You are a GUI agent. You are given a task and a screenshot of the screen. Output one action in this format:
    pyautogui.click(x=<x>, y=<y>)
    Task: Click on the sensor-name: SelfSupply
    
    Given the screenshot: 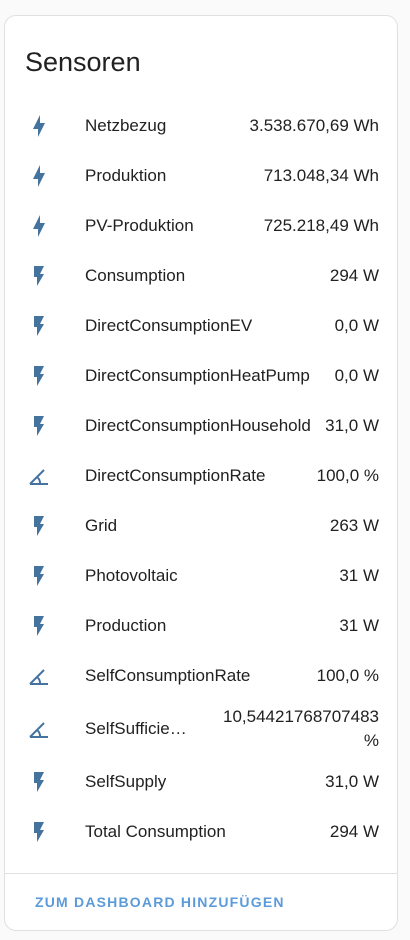 What is the action you would take?
    pyautogui.click(x=126, y=781)
    